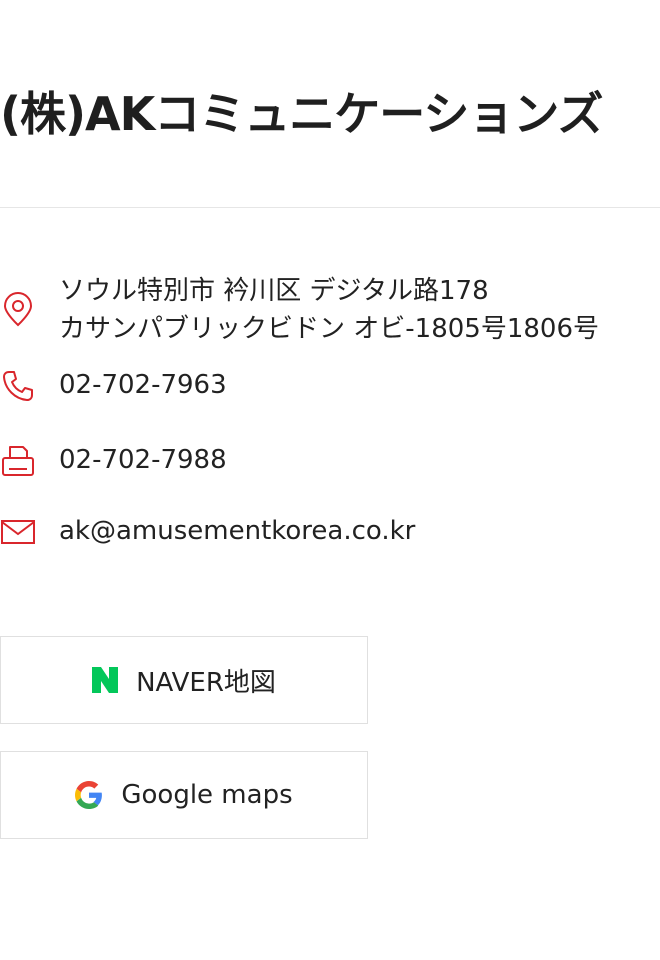 The height and width of the screenshot is (960, 660). What do you see at coordinates (207, 795) in the screenshot?
I see `google-maps-label: Google maps` at bounding box center [207, 795].